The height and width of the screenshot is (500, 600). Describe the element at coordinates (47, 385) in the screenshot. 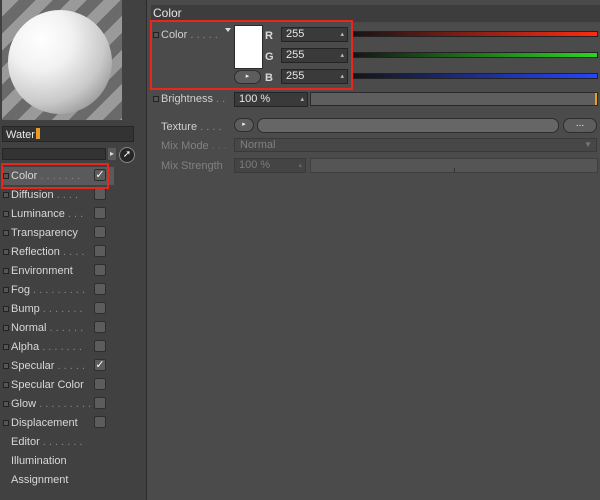

I see `channel-label: Specular Color` at that location.